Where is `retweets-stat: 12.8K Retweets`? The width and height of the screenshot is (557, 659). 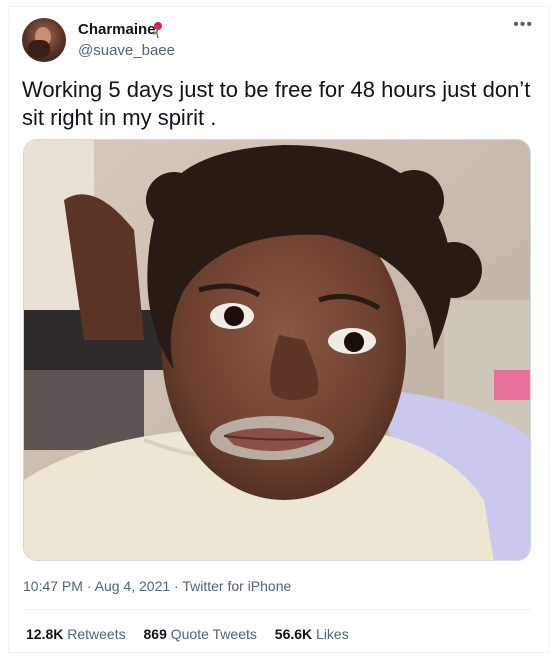
retweets-stat: 12.8K Retweets is located at coordinates (76, 634).